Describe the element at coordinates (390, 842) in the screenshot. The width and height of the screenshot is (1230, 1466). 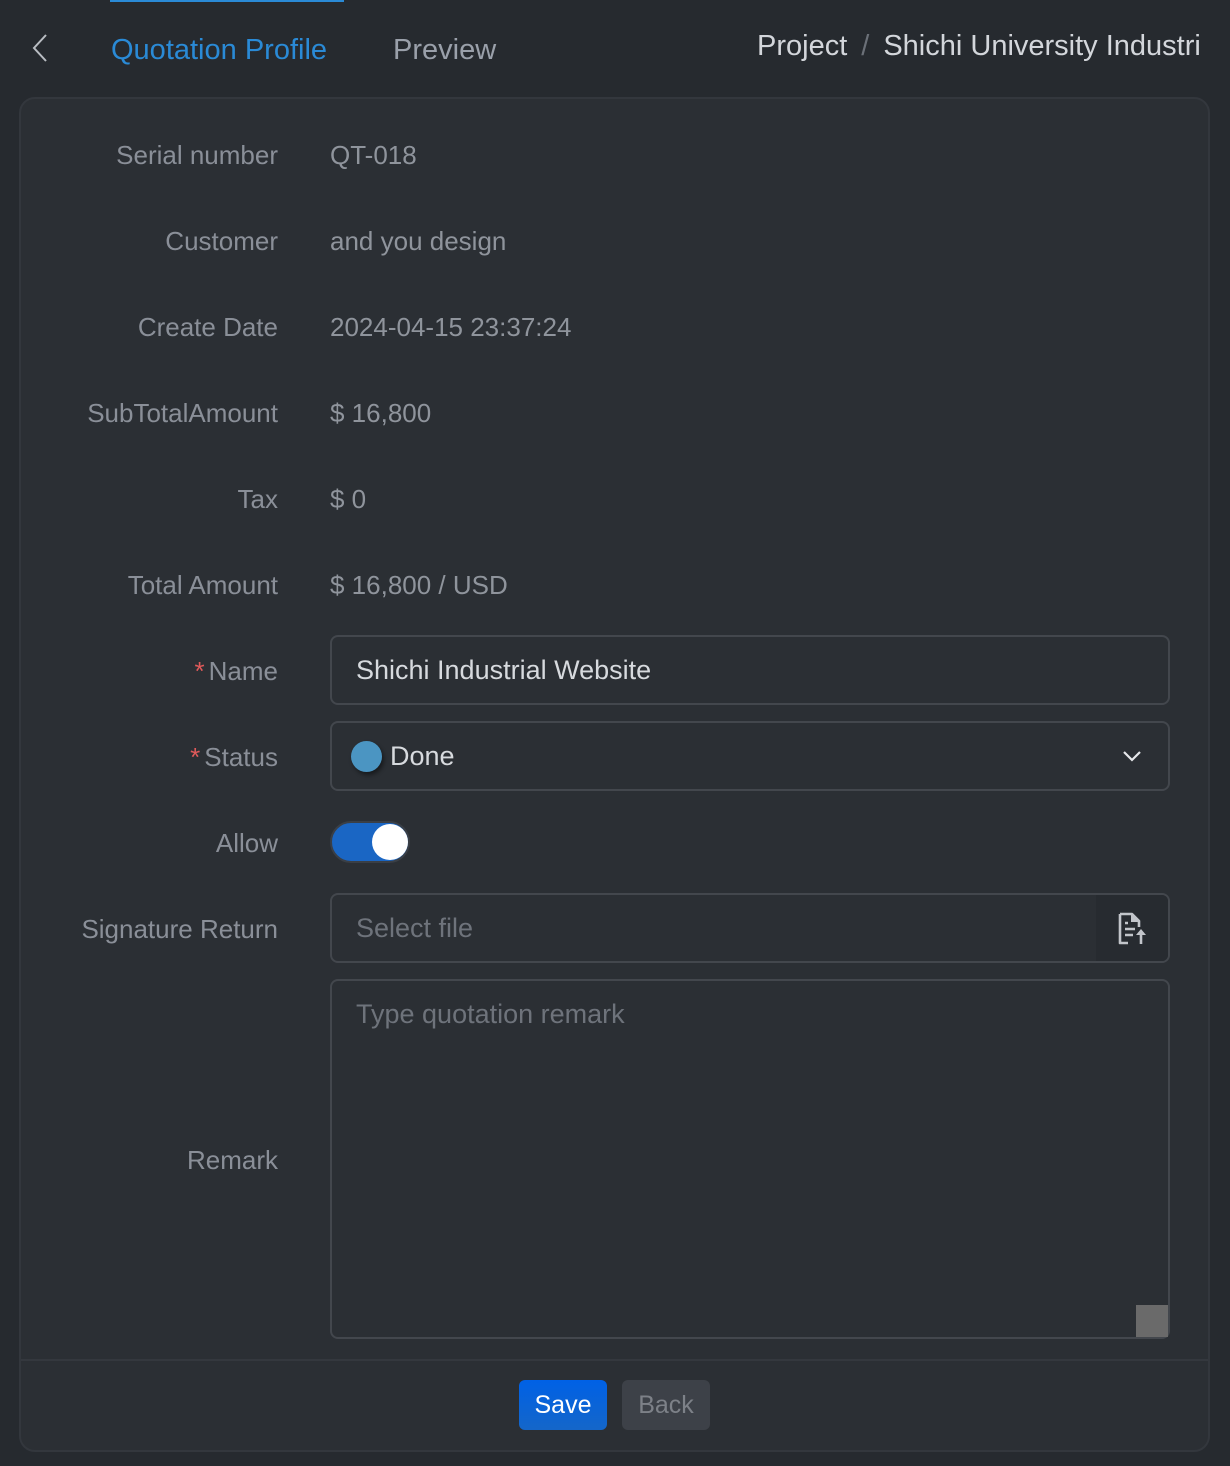
I see `toggle-knob` at that location.